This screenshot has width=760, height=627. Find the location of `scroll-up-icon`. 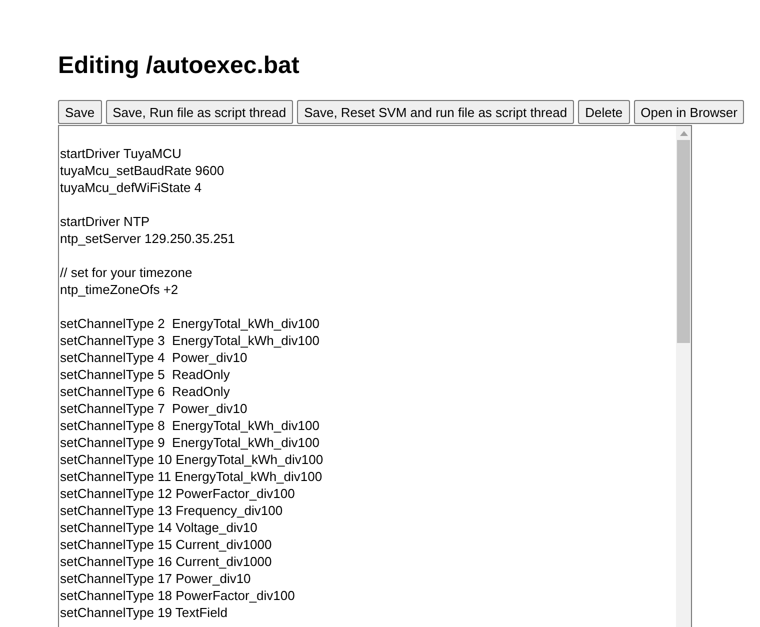

scroll-up-icon is located at coordinates (684, 133).